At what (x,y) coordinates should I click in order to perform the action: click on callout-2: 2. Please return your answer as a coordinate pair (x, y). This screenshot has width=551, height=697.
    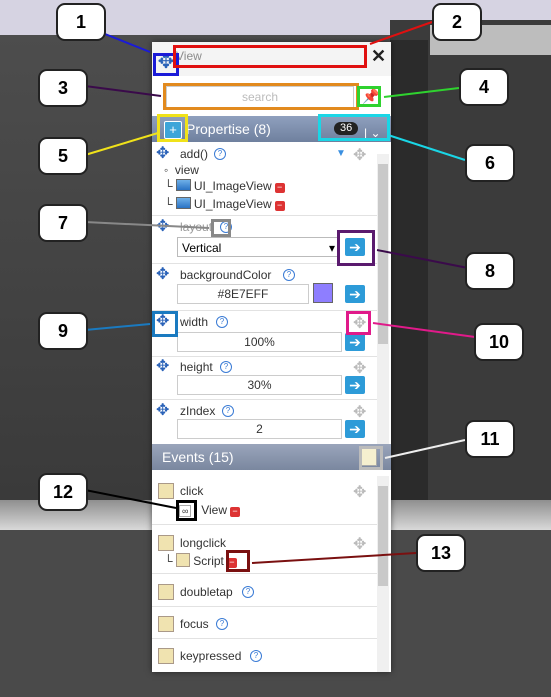
    Looking at the image, I should click on (457, 22).